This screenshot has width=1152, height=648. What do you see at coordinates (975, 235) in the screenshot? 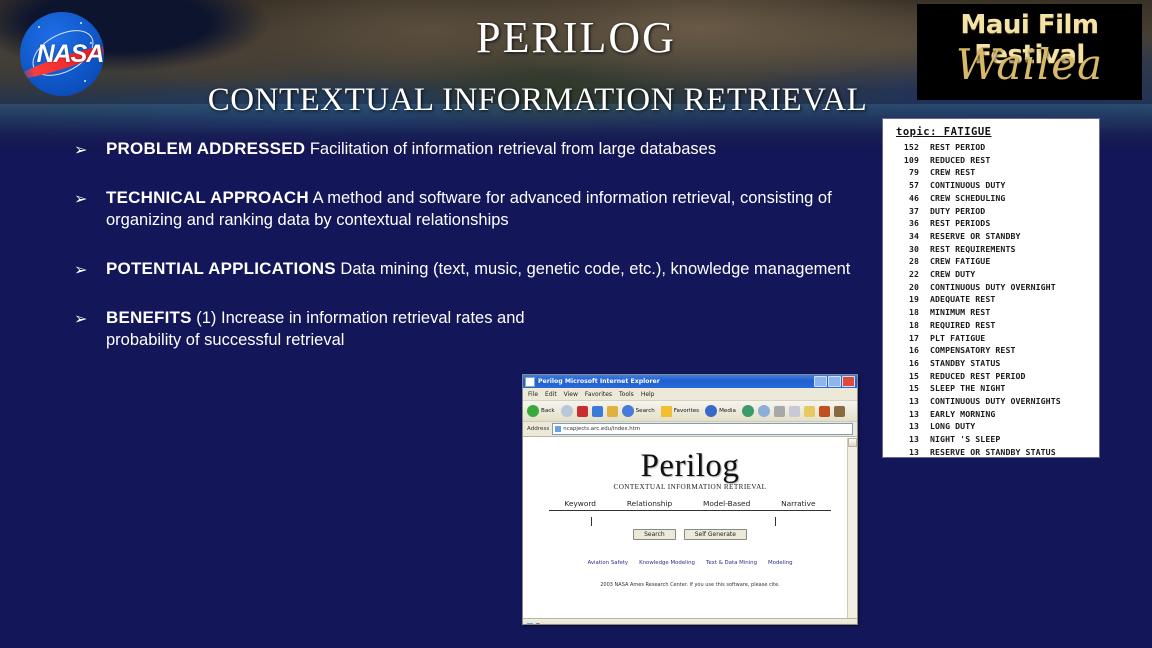
I see `term-label: RESERVE OR STANDBY` at bounding box center [975, 235].